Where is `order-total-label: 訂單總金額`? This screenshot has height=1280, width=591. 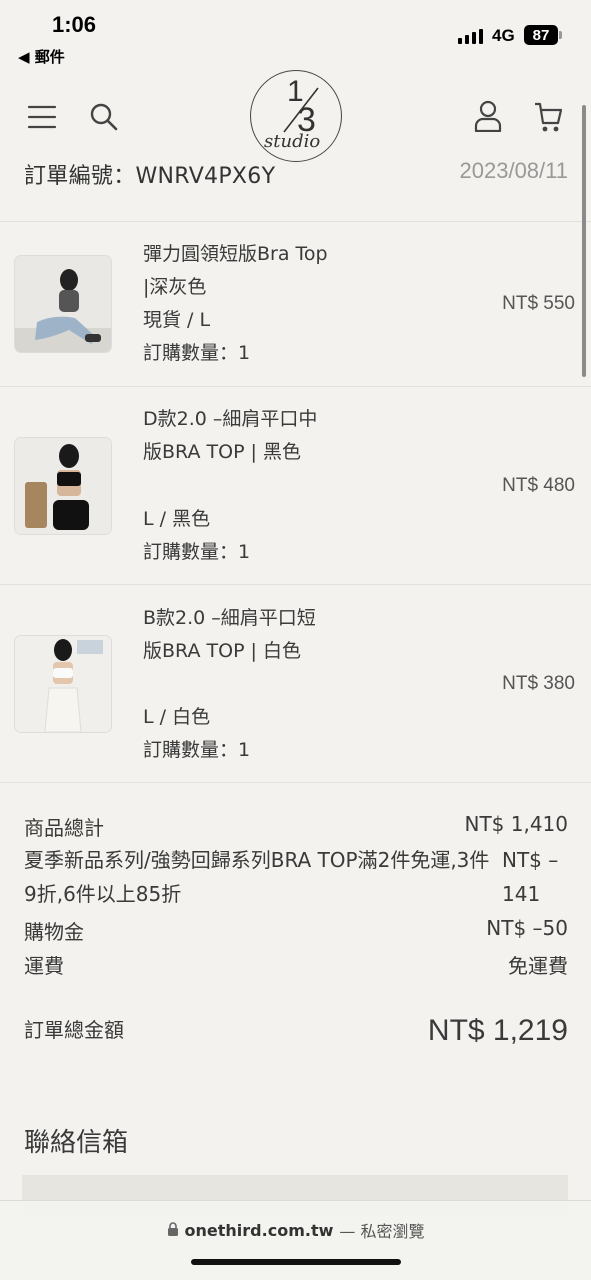 order-total-label: 訂單總金額 is located at coordinates (74, 1030).